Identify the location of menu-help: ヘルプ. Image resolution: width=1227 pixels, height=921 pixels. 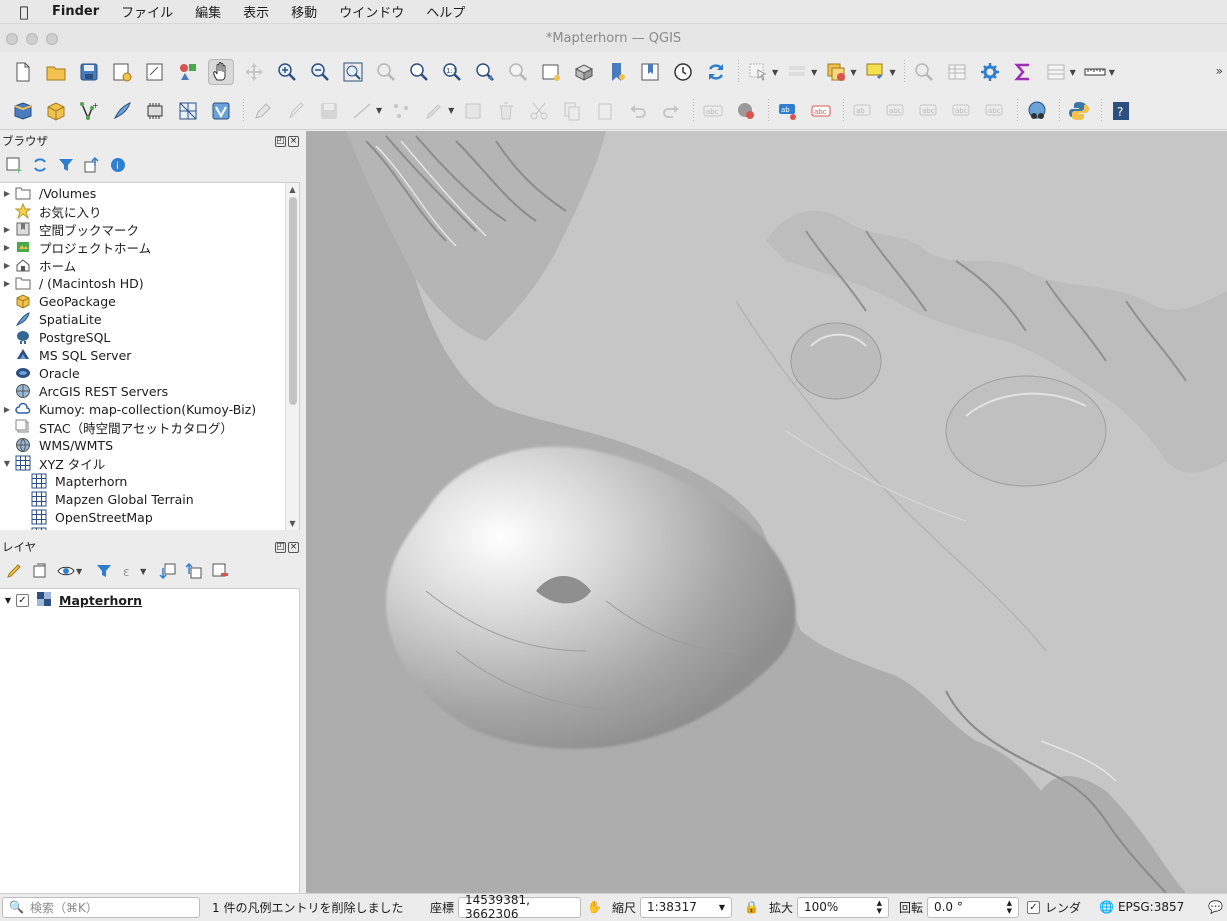
(445, 11).